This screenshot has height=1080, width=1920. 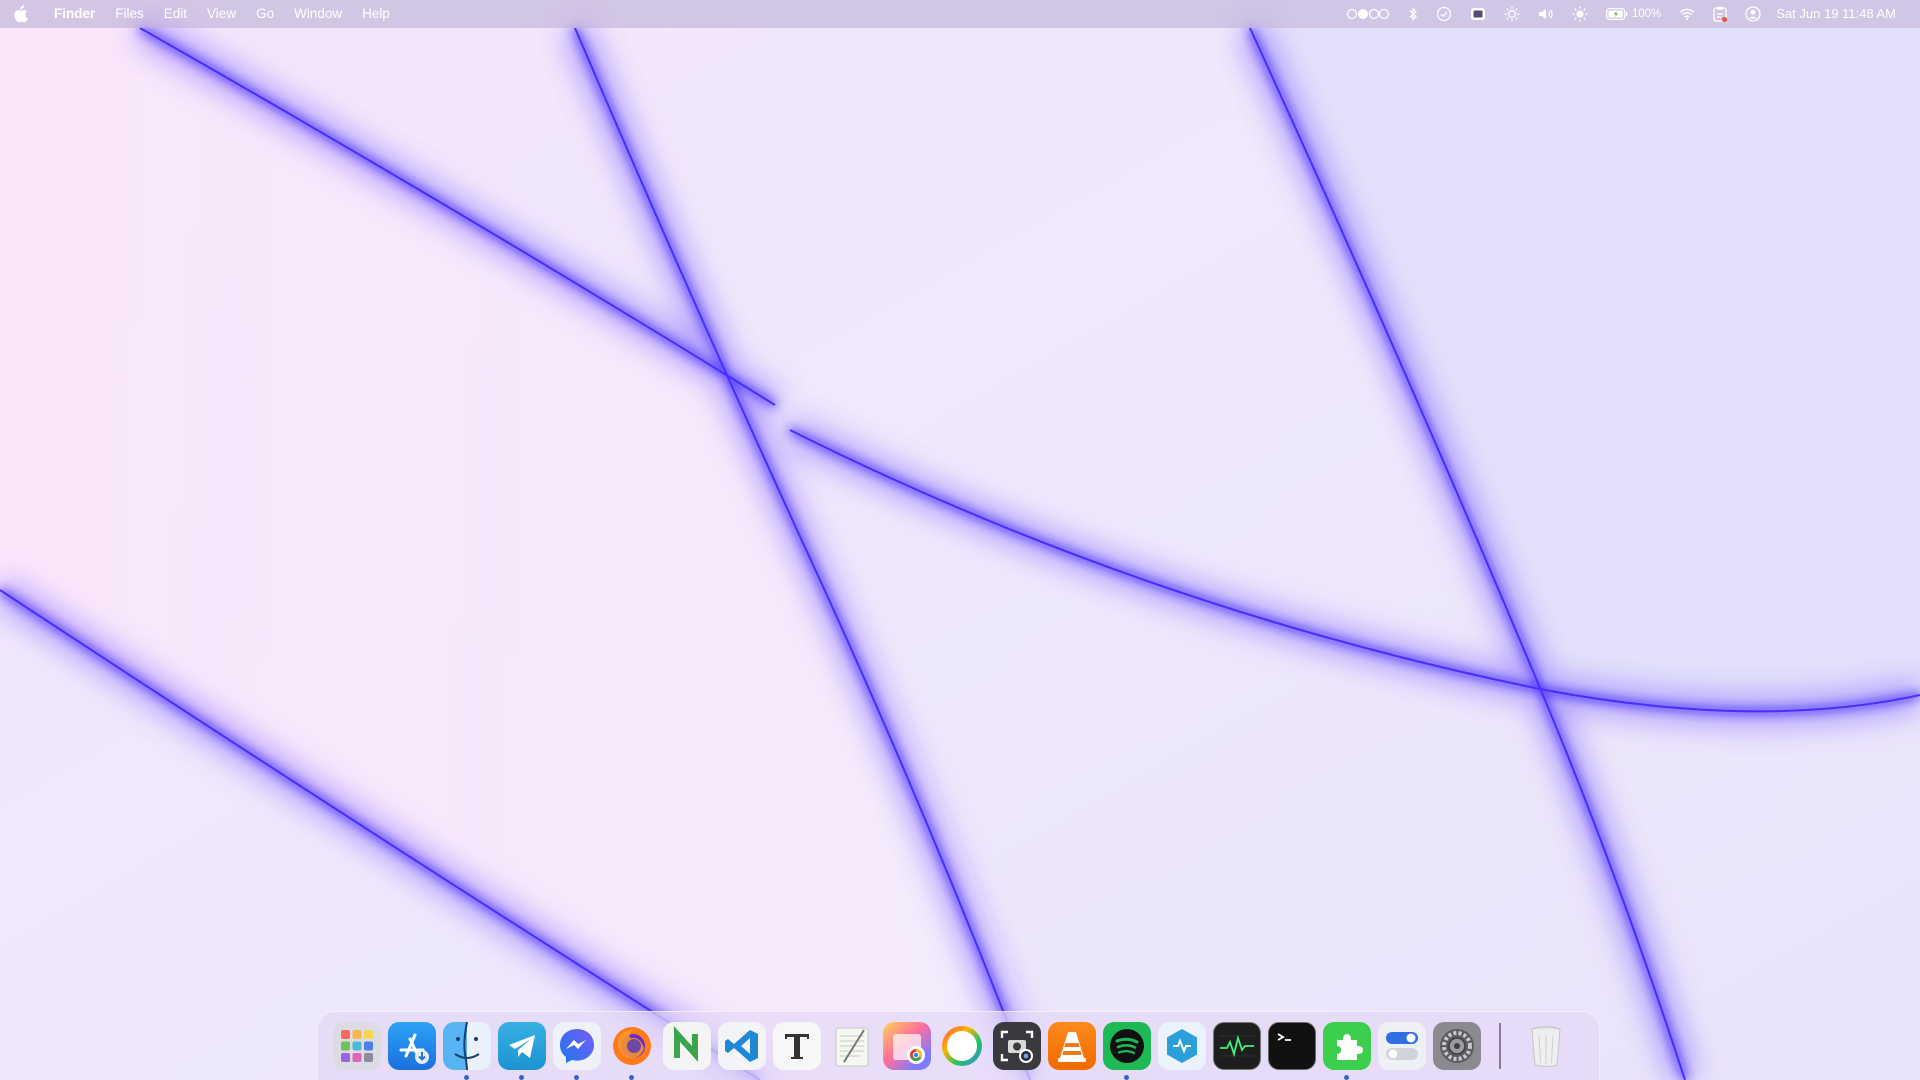 I want to click on dock-item-activity-monitor, so click(x=1237, y=1046).